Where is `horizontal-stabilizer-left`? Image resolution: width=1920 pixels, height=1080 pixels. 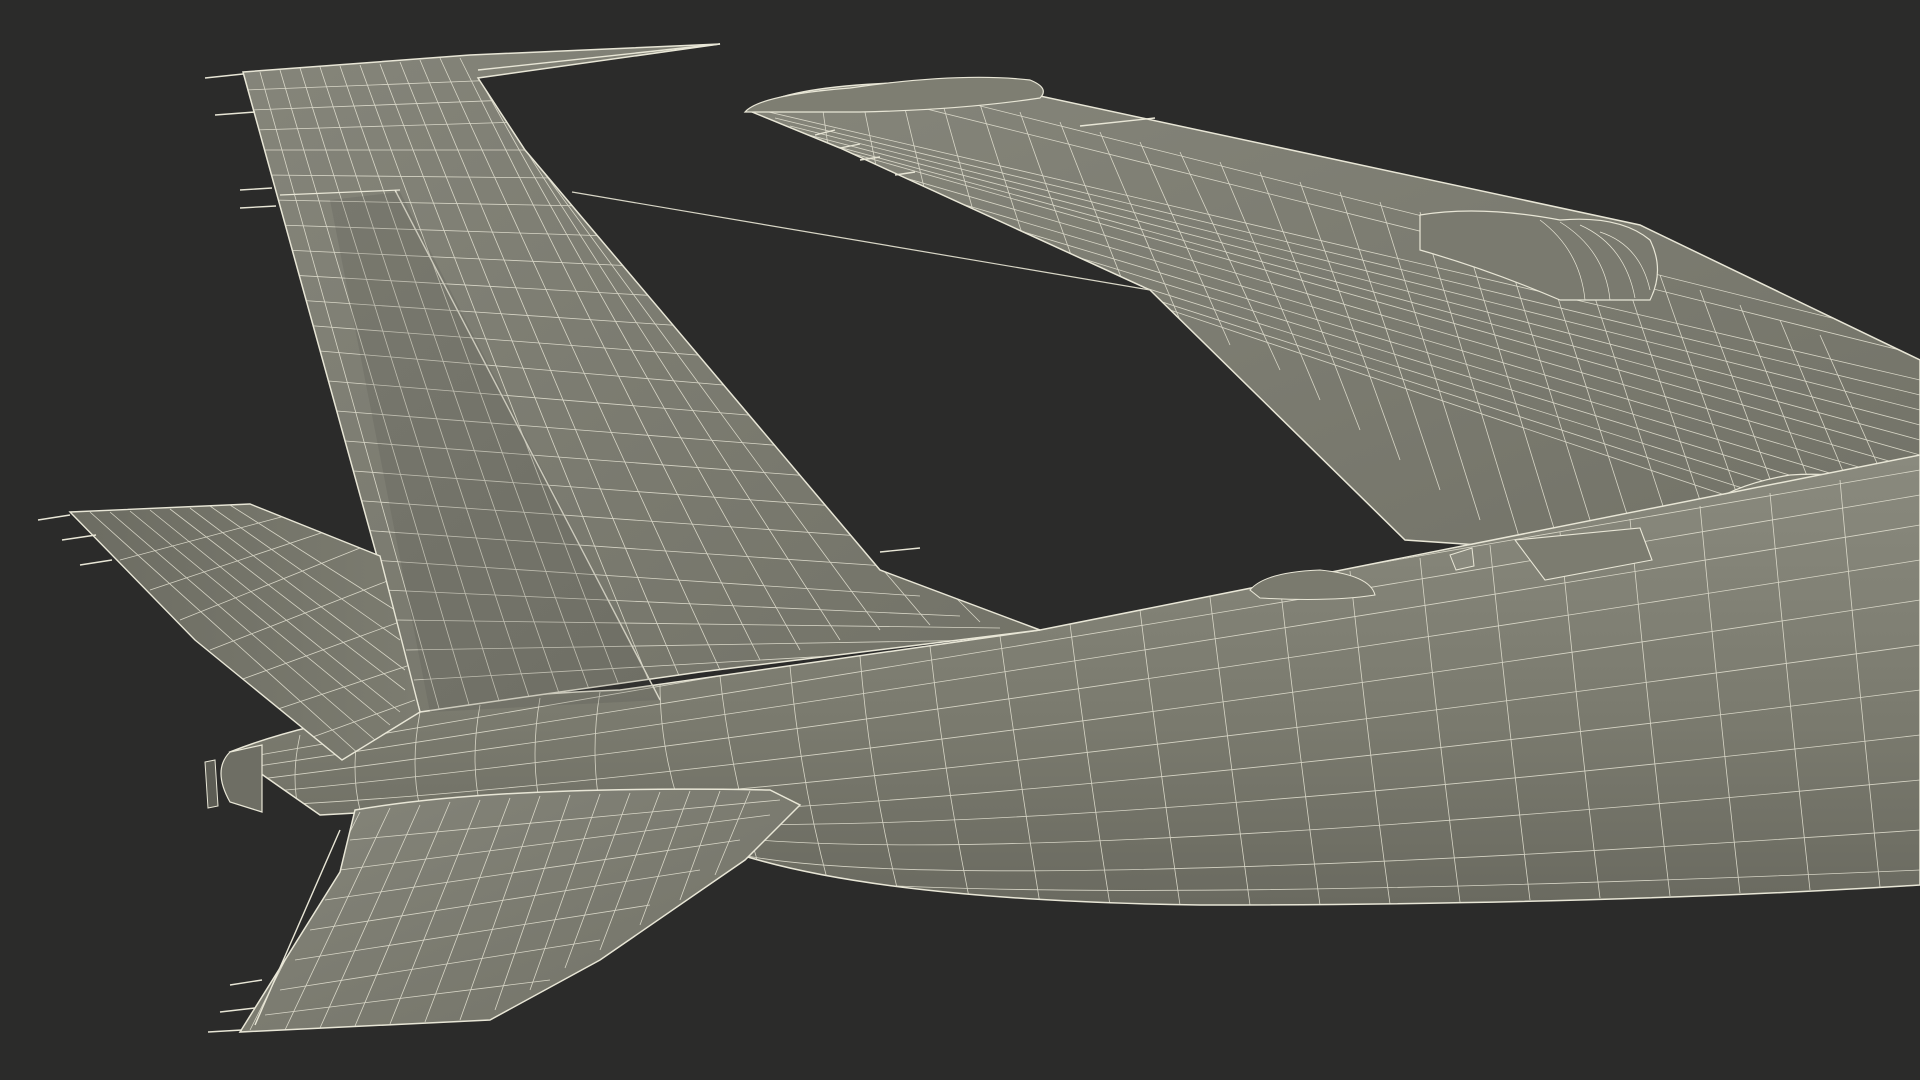
horizontal-stabilizer-left is located at coordinates (229, 632).